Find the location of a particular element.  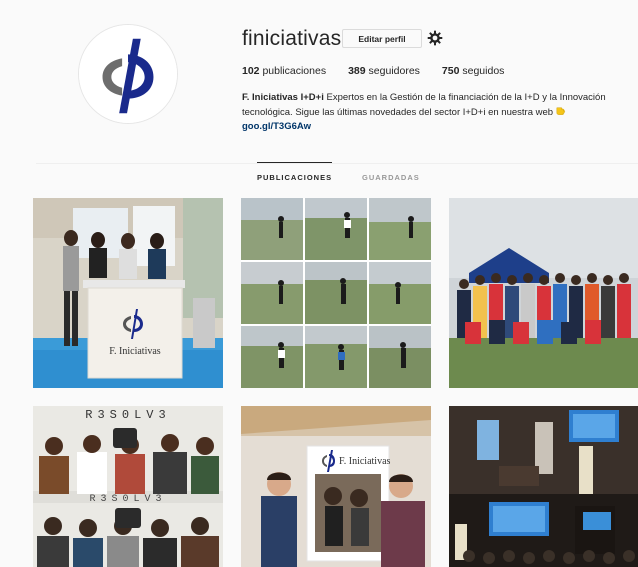

post-r3s0lv3-team: R3S0LV3 R3S0LV3 is located at coordinates (128, 486).